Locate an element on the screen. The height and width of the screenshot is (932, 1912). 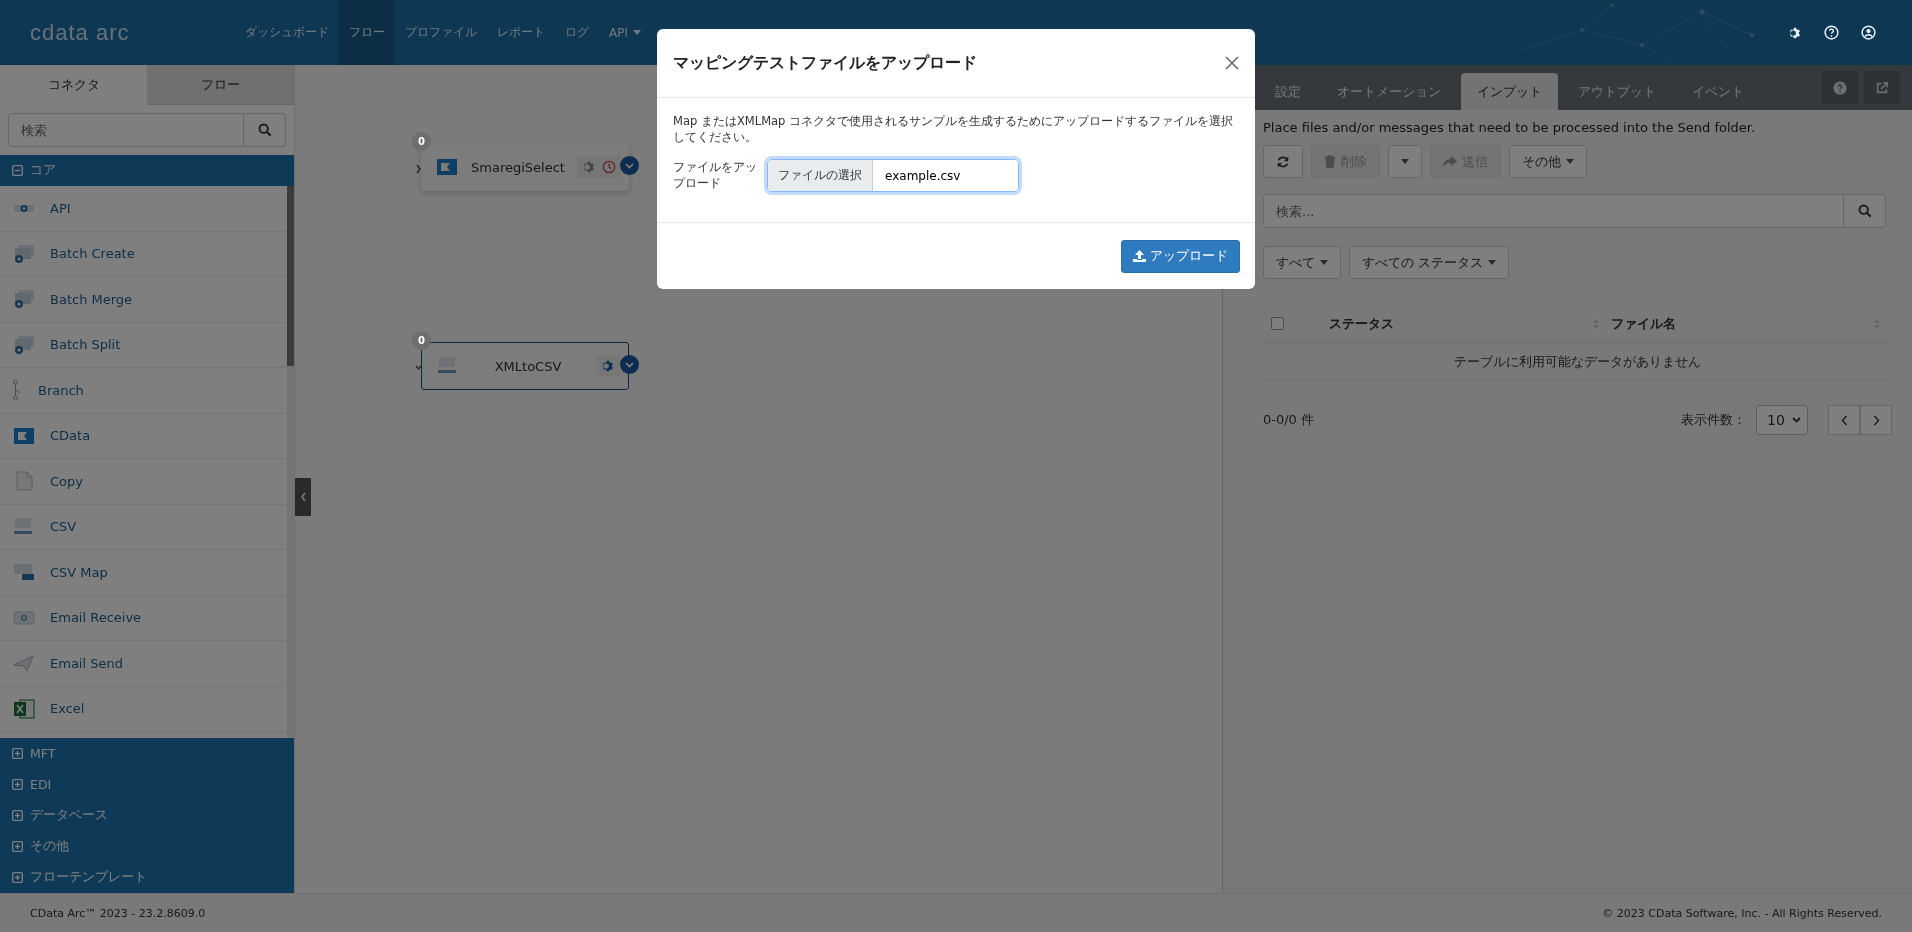
upload-button: アップロード is located at coordinates (1180, 256).